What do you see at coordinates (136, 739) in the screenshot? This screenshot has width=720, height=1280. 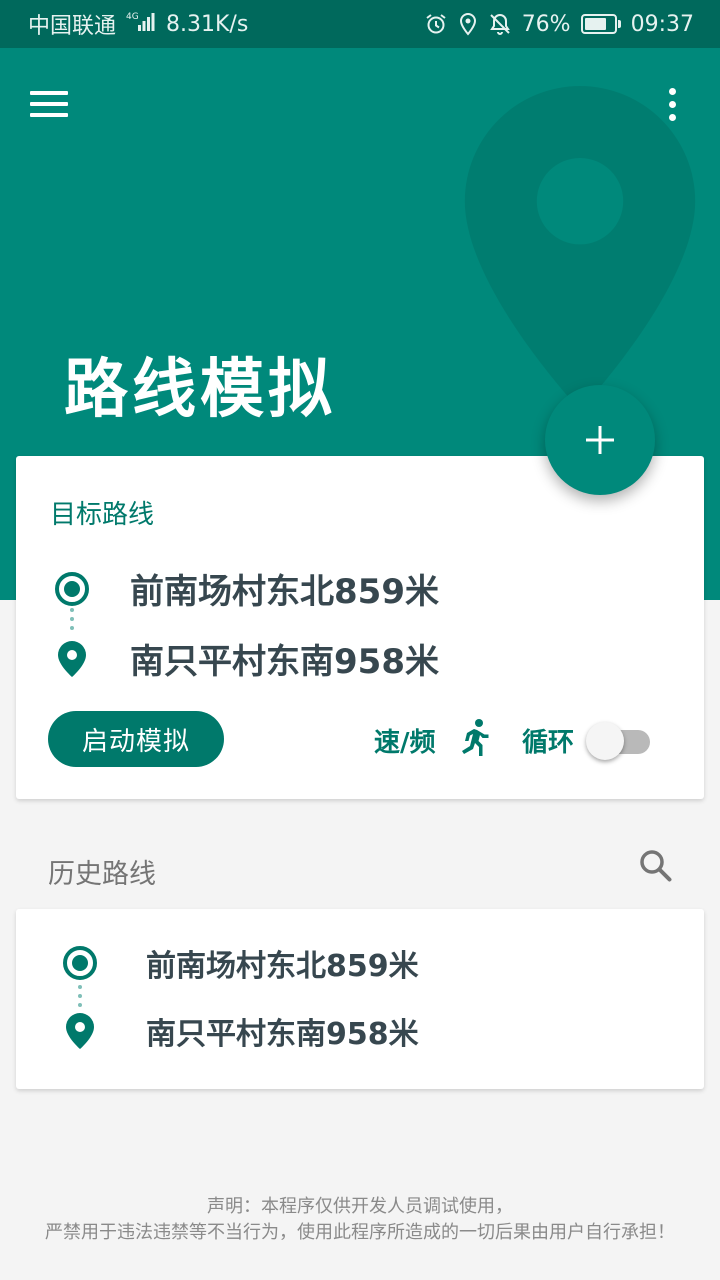 I see `start-simulation-button: 启动模拟` at bounding box center [136, 739].